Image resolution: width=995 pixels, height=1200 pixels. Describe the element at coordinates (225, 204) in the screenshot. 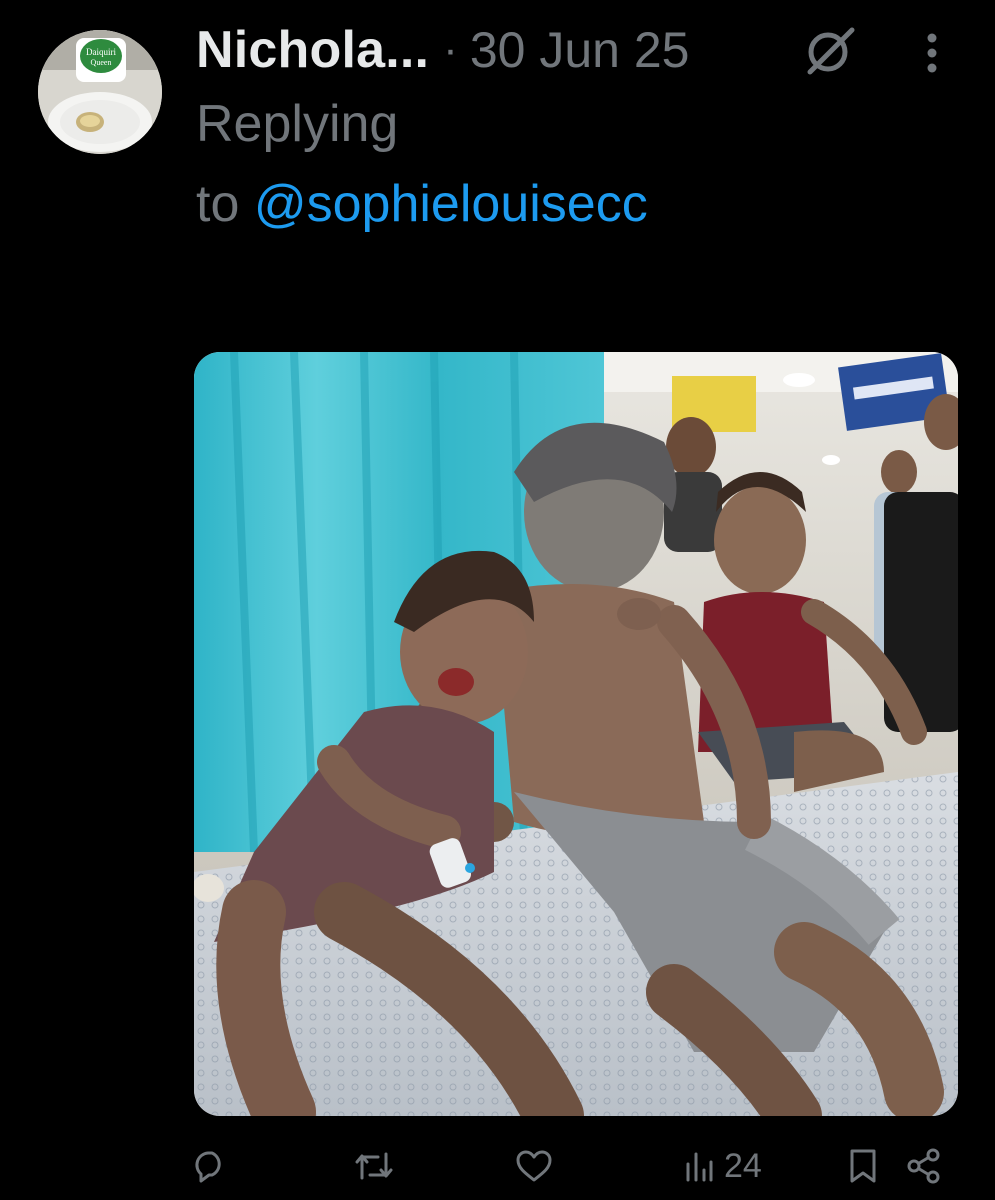

I see `replying-to-prefix: to` at that location.